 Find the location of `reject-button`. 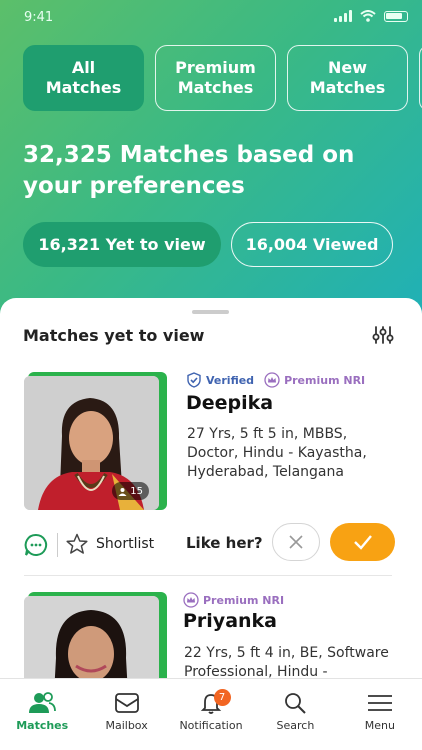

reject-button is located at coordinates (296, 542).